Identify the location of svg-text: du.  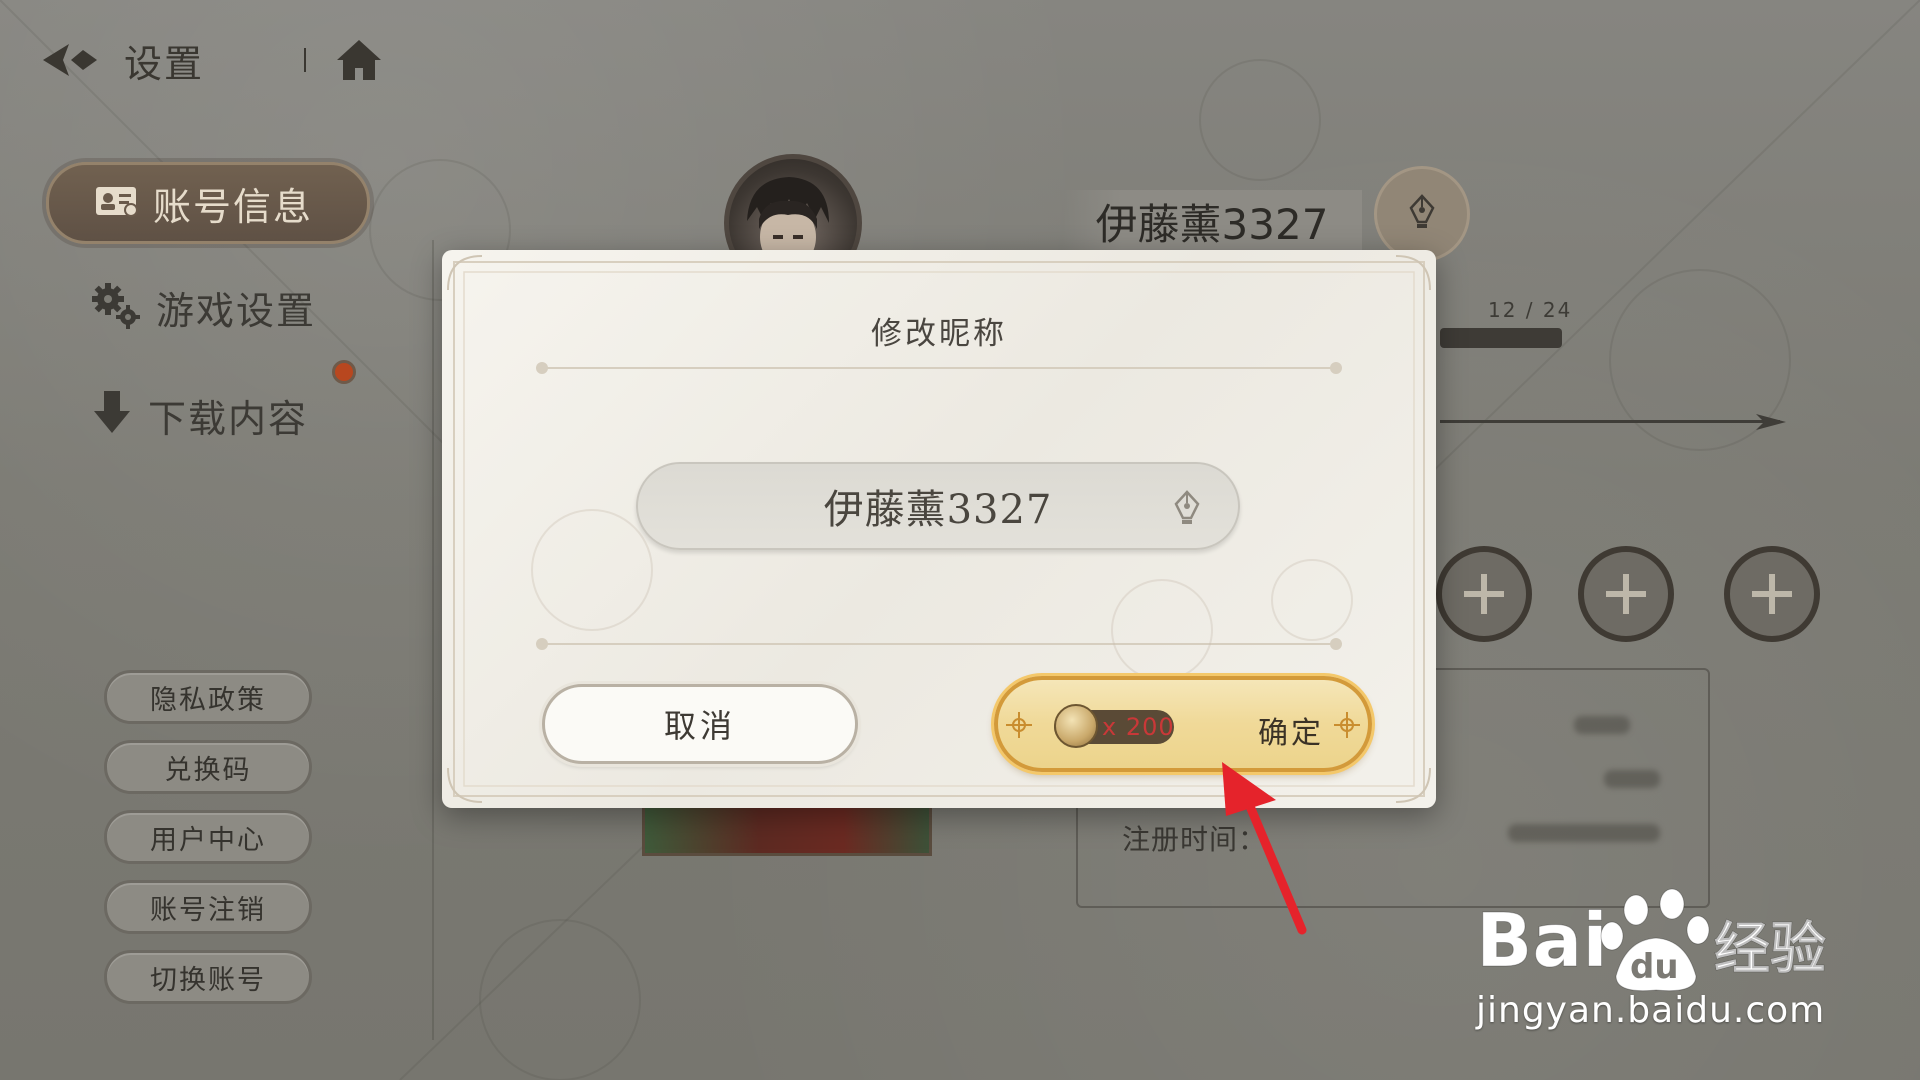
(1654, 967).